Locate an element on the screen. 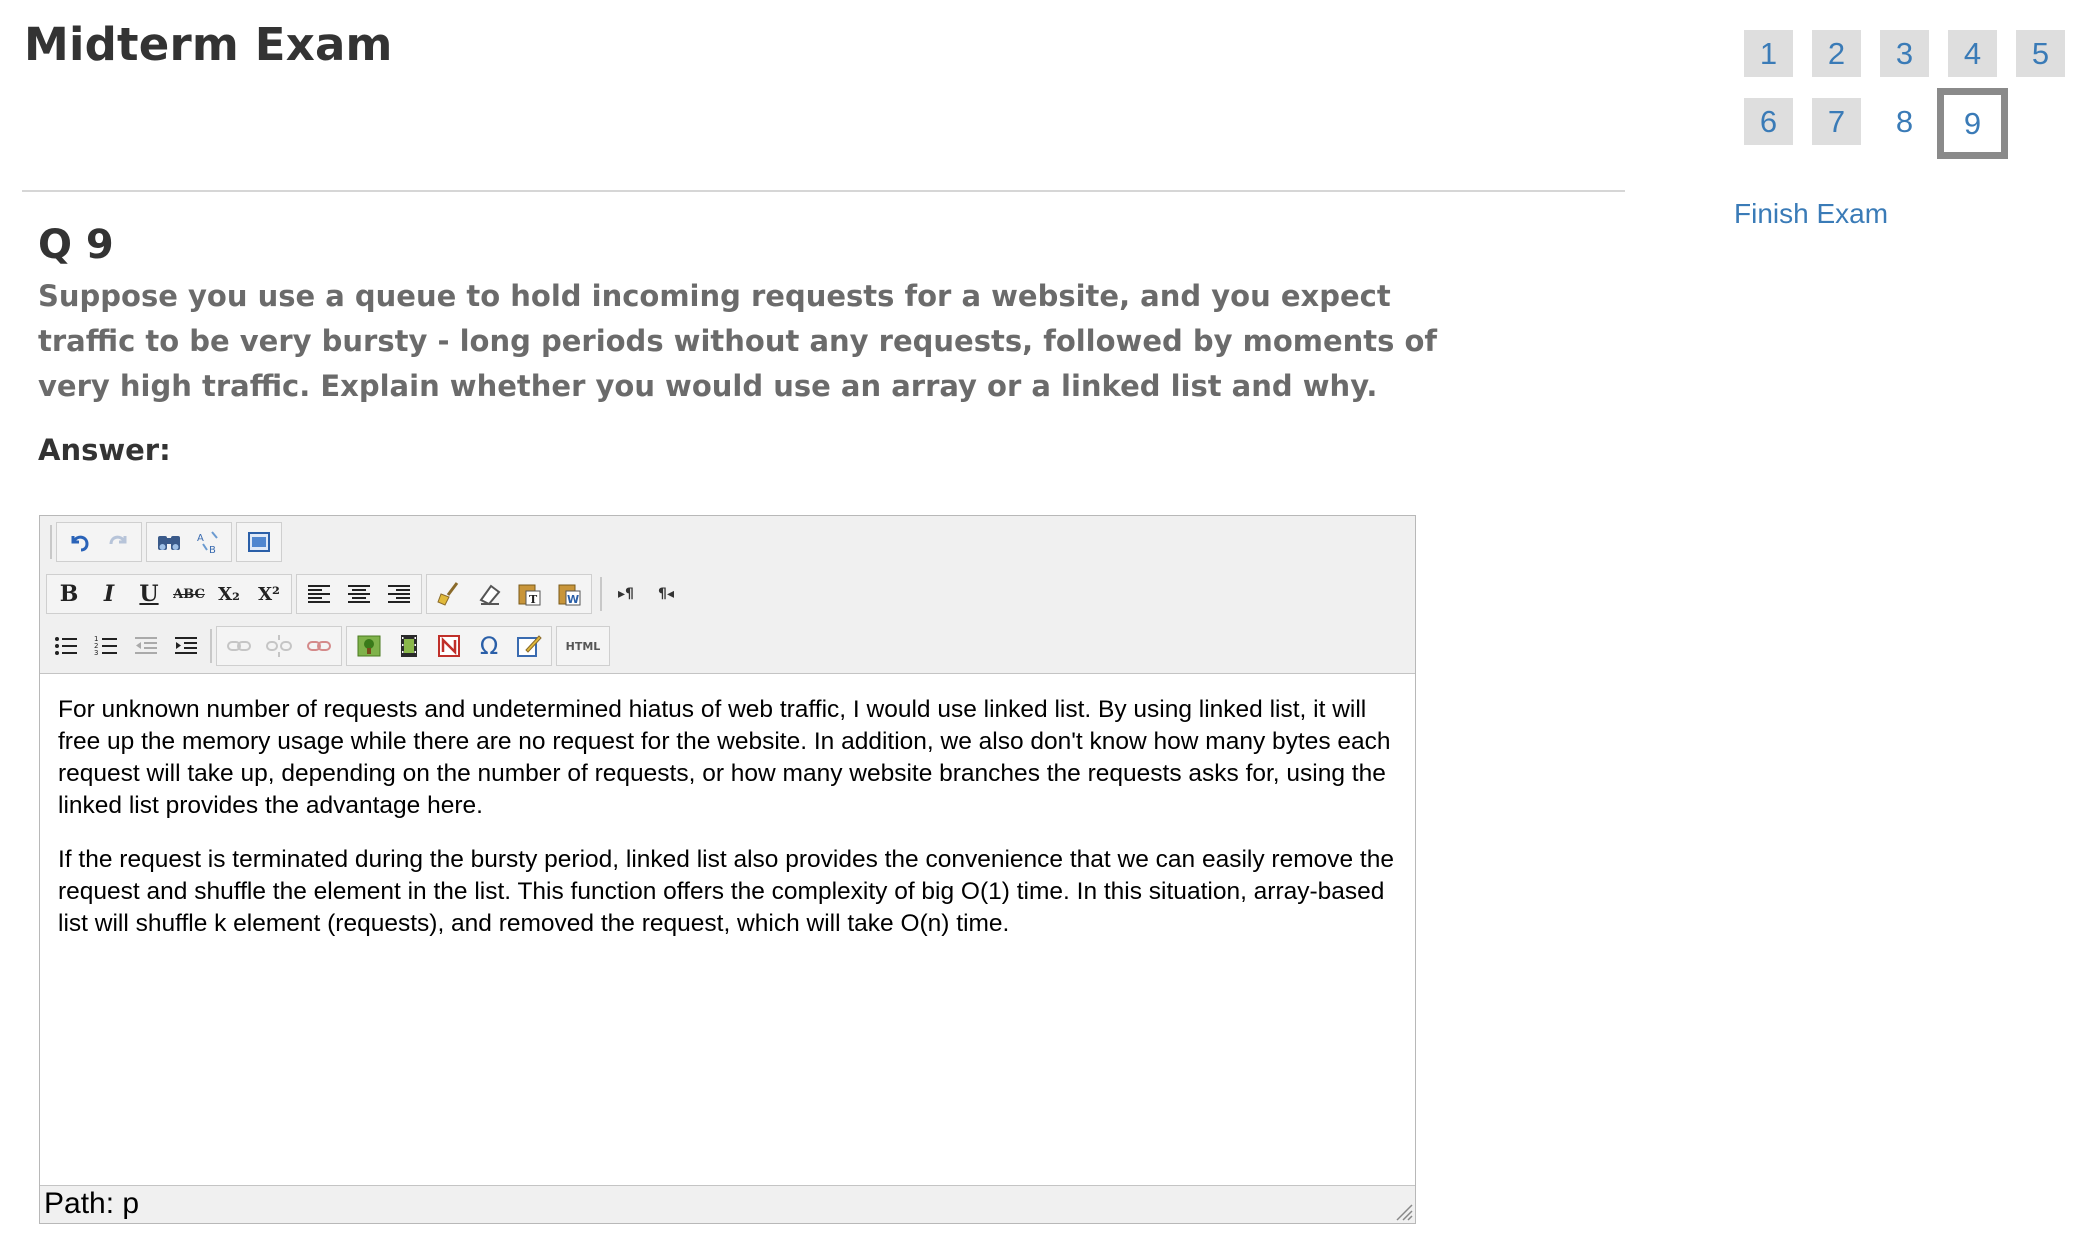 Image resolution: width=2092 pixels, height=1251 pixels. redo-icon is located at coordinates (118, 540).